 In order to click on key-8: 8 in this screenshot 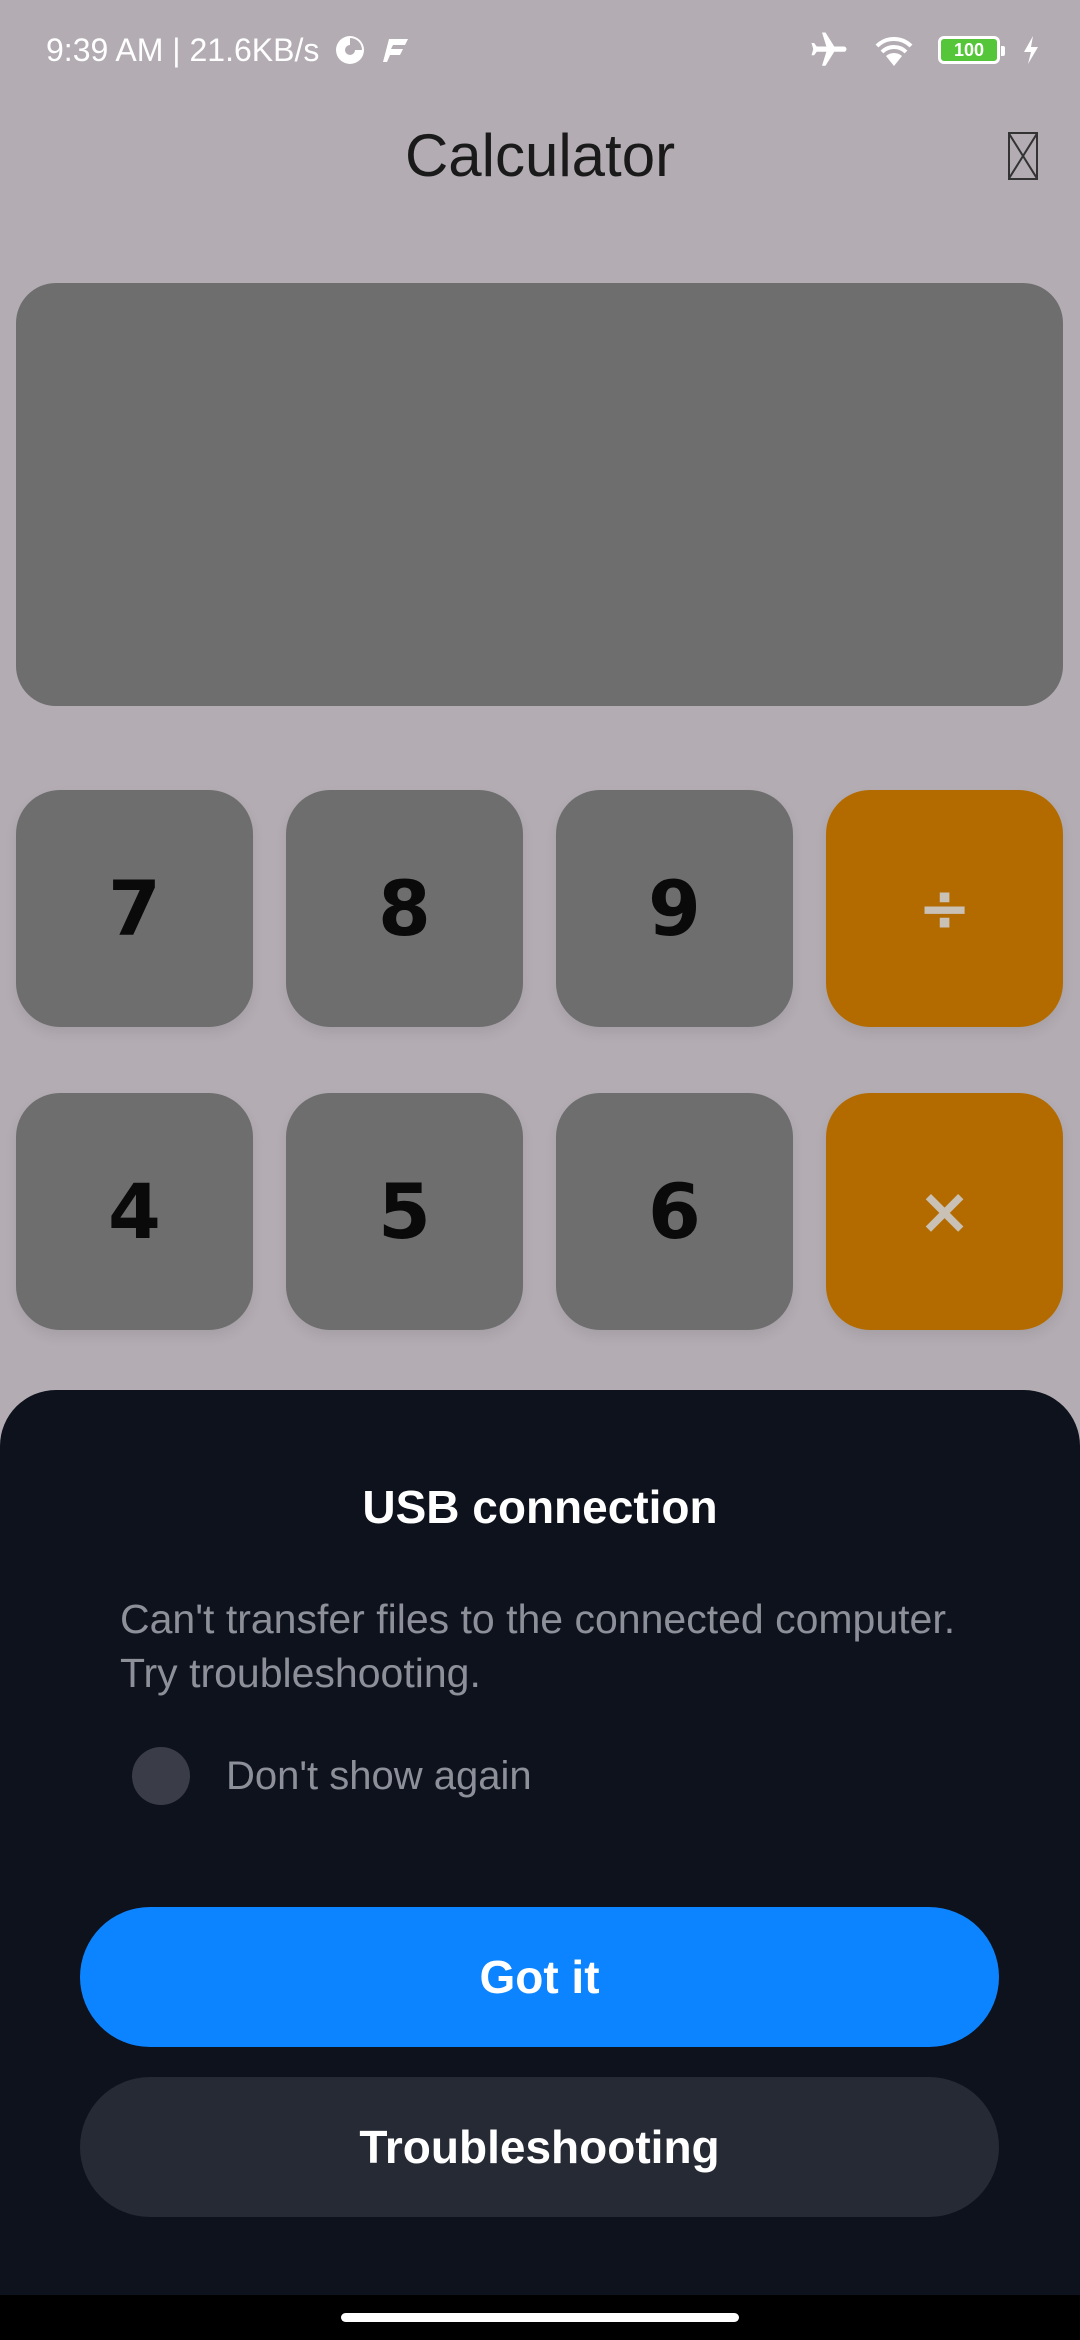, I will do `click(404, 908)`.